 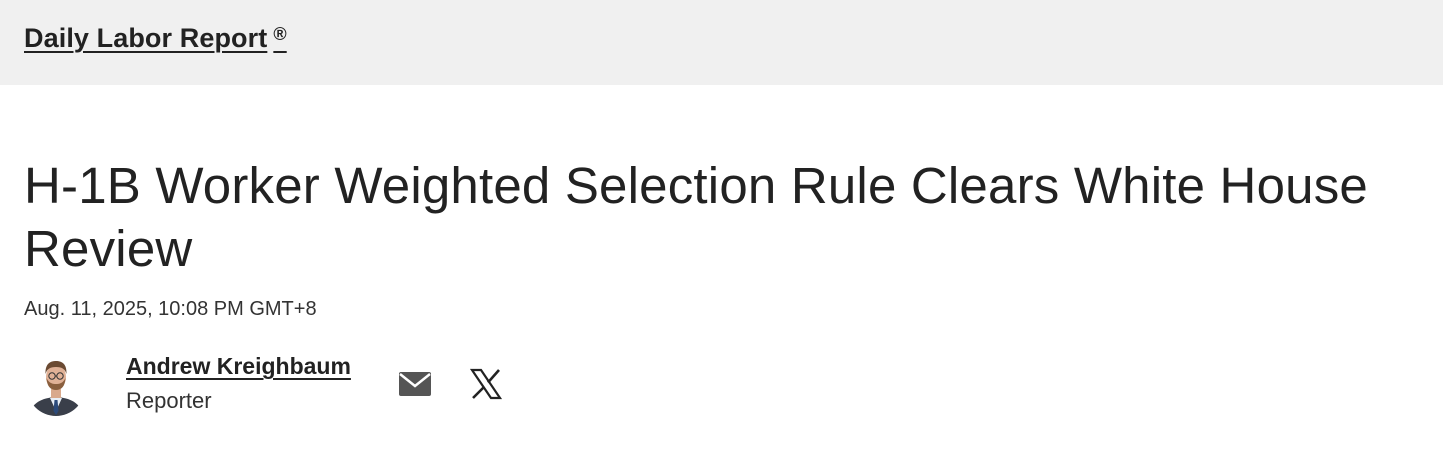 I want to click on registered-mark: ®, so click(x=280, y=34).